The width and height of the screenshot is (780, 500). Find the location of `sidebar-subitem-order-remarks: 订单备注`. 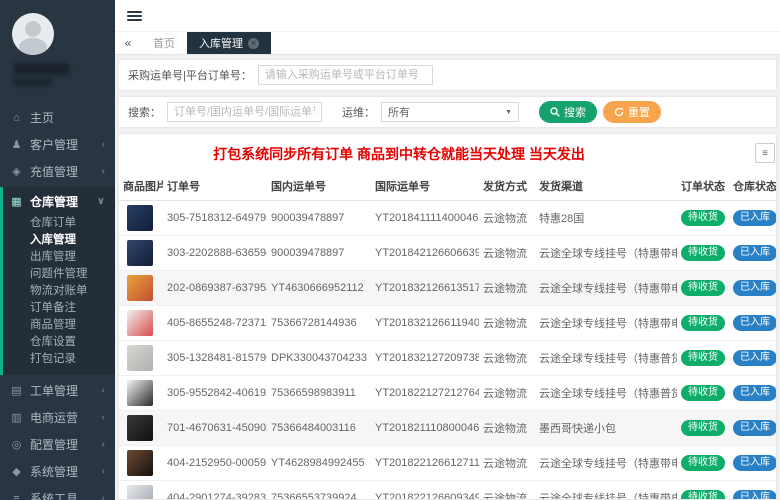

sidebar-subitem-order-remarks: 订单备注 is located at coordinates (59, 308).